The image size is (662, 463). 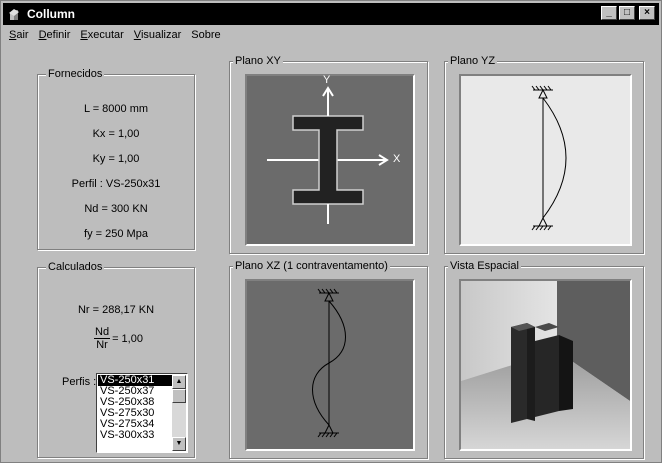 I want to click on scroll-thumb, so click(x=179, y=396).